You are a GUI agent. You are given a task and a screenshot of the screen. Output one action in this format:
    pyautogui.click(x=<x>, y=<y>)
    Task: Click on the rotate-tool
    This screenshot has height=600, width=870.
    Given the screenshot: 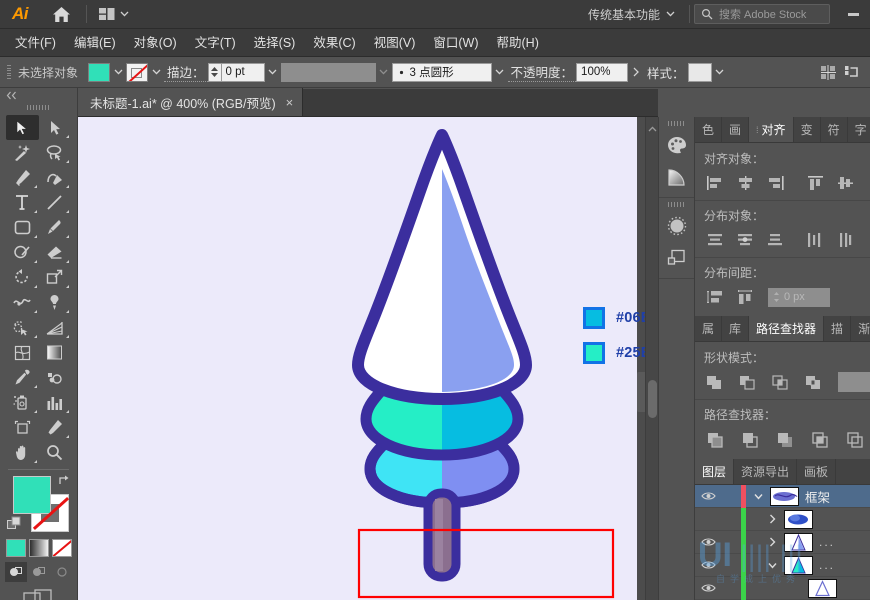 What is the action you would take?
    pyautogui.click(x=22, y=277)
    